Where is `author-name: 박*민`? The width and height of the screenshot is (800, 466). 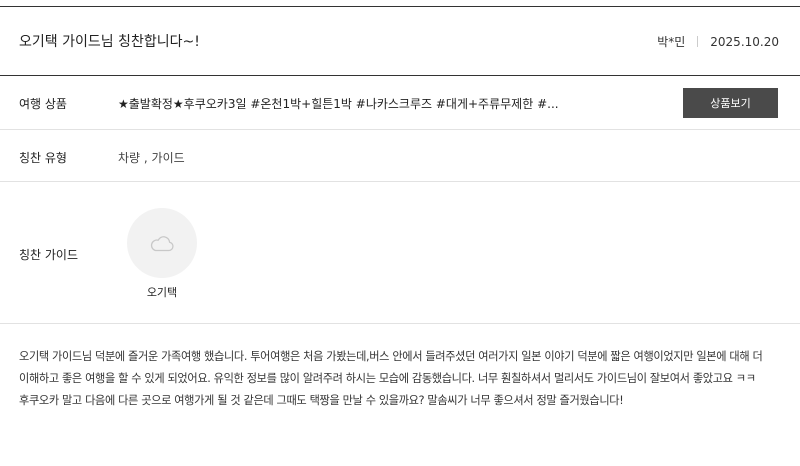
author-name: 박*민 is located at coordinates (671, 42).